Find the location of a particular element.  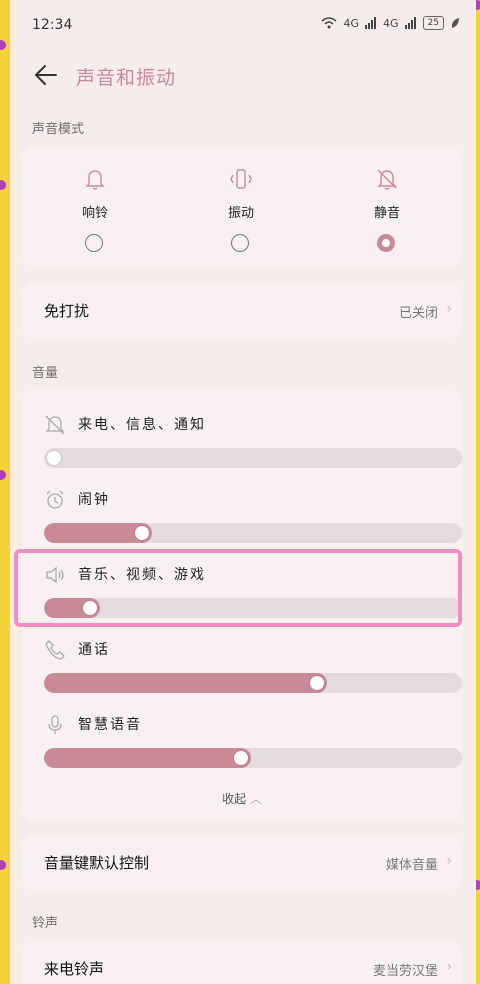

mode-radio-ring is located at coordinates (94, 243).